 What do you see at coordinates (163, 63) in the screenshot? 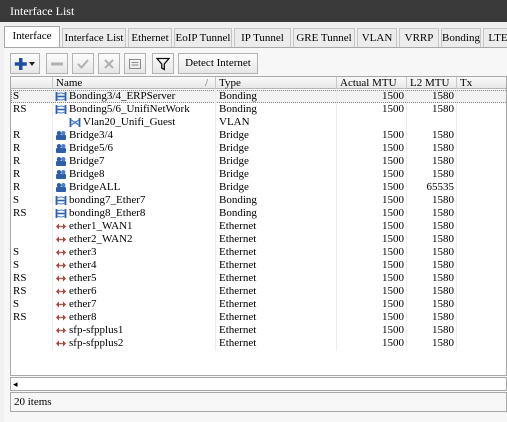
I see `filter-button` at bounding box center [163, 63].